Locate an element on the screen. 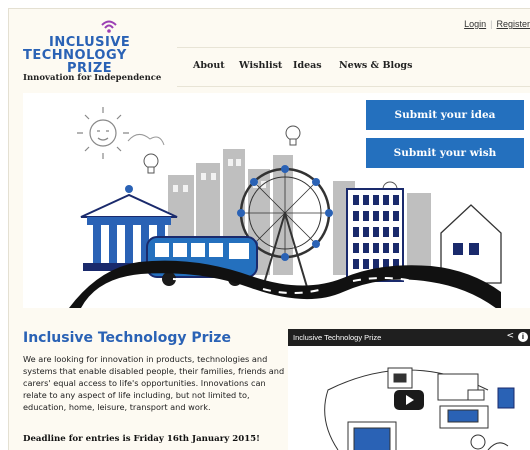 The height and width of the screenshot is (450, 530). video-title: Inclusive Technology Prize is located at coordinates (337, 337).